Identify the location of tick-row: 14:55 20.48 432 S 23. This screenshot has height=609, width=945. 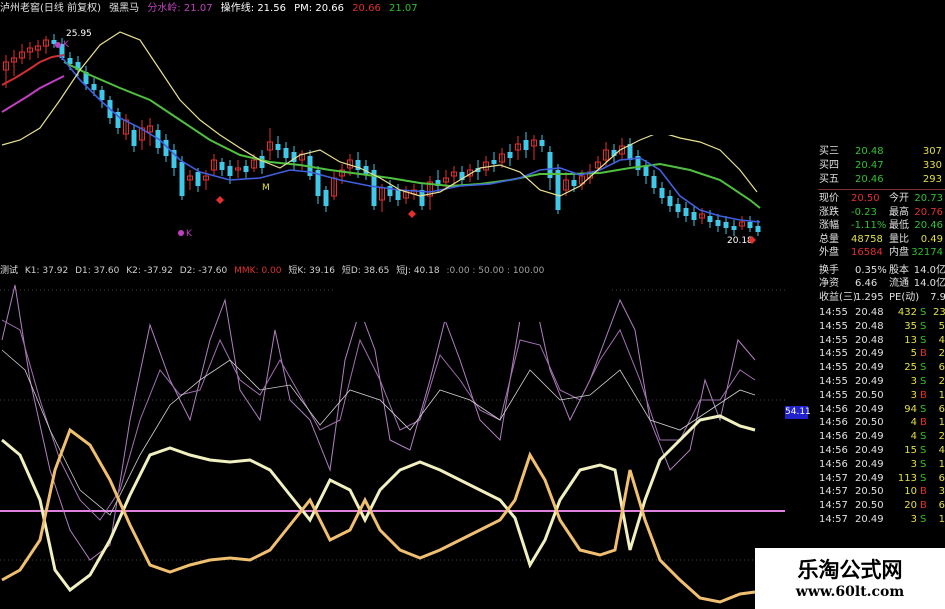
(865, 313).